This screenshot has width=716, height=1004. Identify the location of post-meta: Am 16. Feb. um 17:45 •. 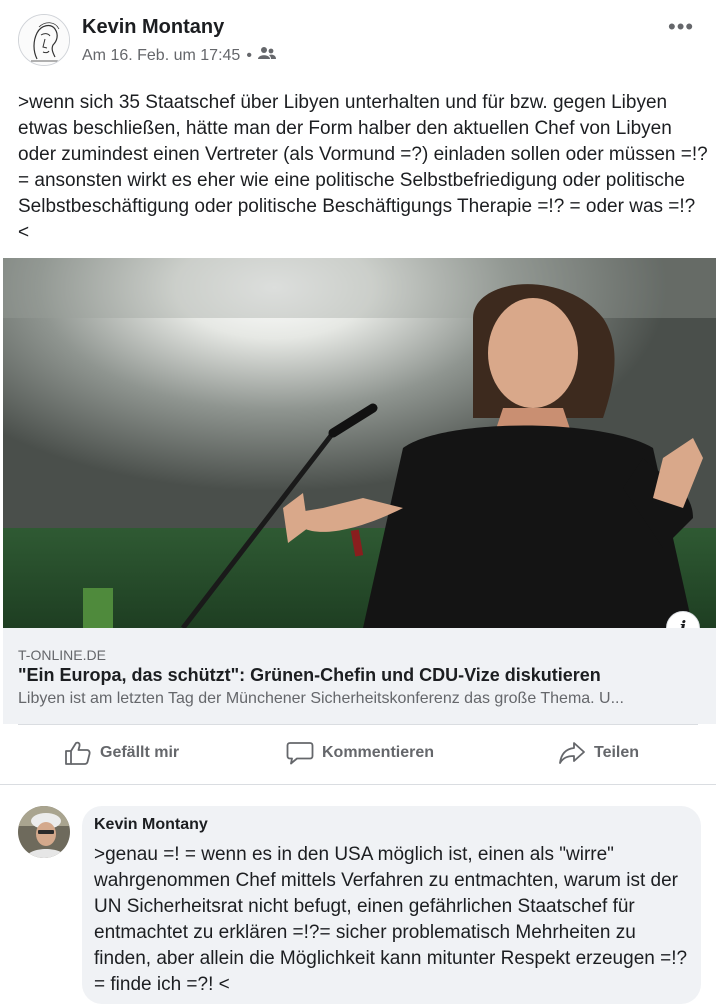
(179, 55).